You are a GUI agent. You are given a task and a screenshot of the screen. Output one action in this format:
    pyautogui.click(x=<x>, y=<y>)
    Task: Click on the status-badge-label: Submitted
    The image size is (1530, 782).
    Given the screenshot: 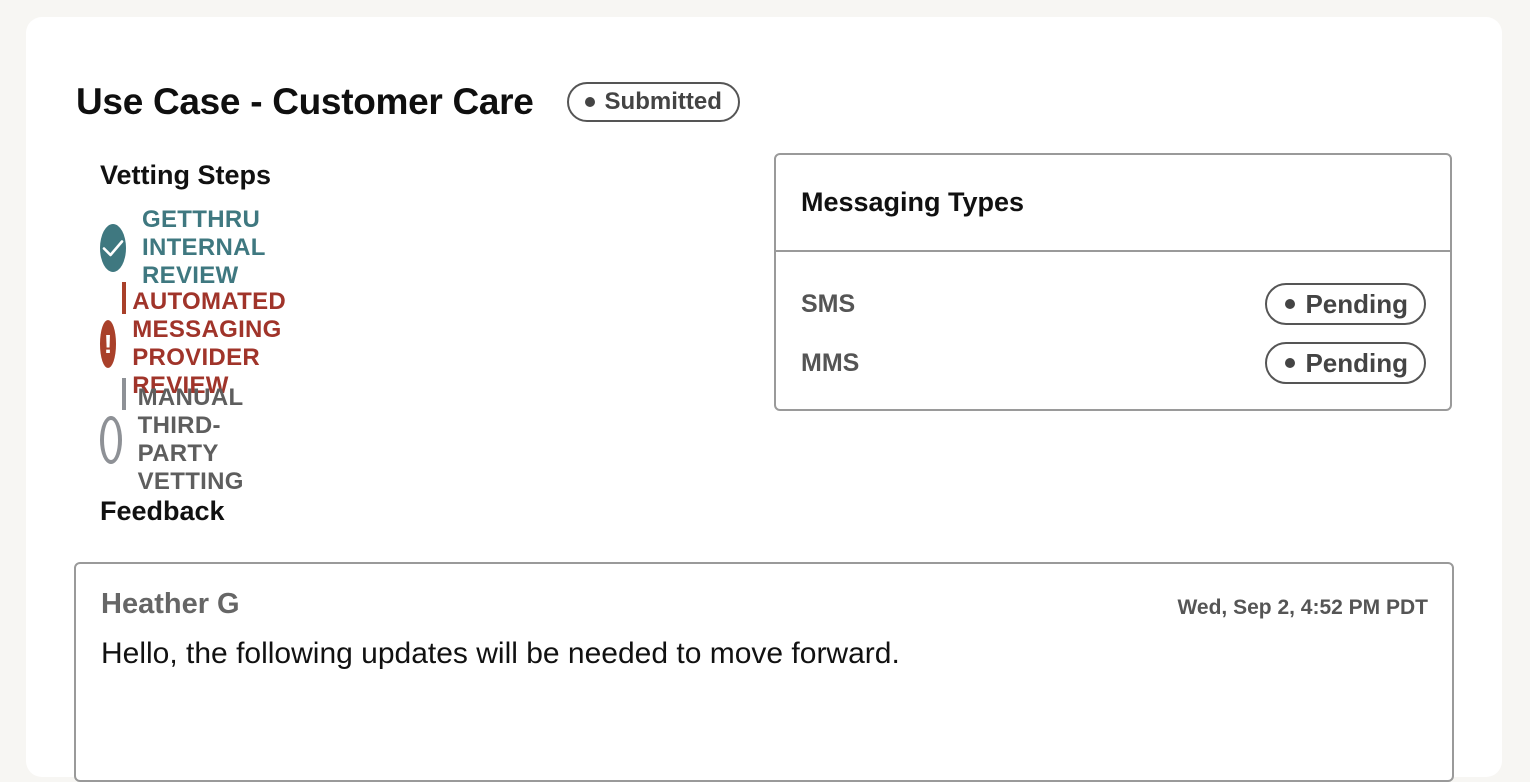 What is the action you would take?
    pyautogui.click(x=663, y=101)
    